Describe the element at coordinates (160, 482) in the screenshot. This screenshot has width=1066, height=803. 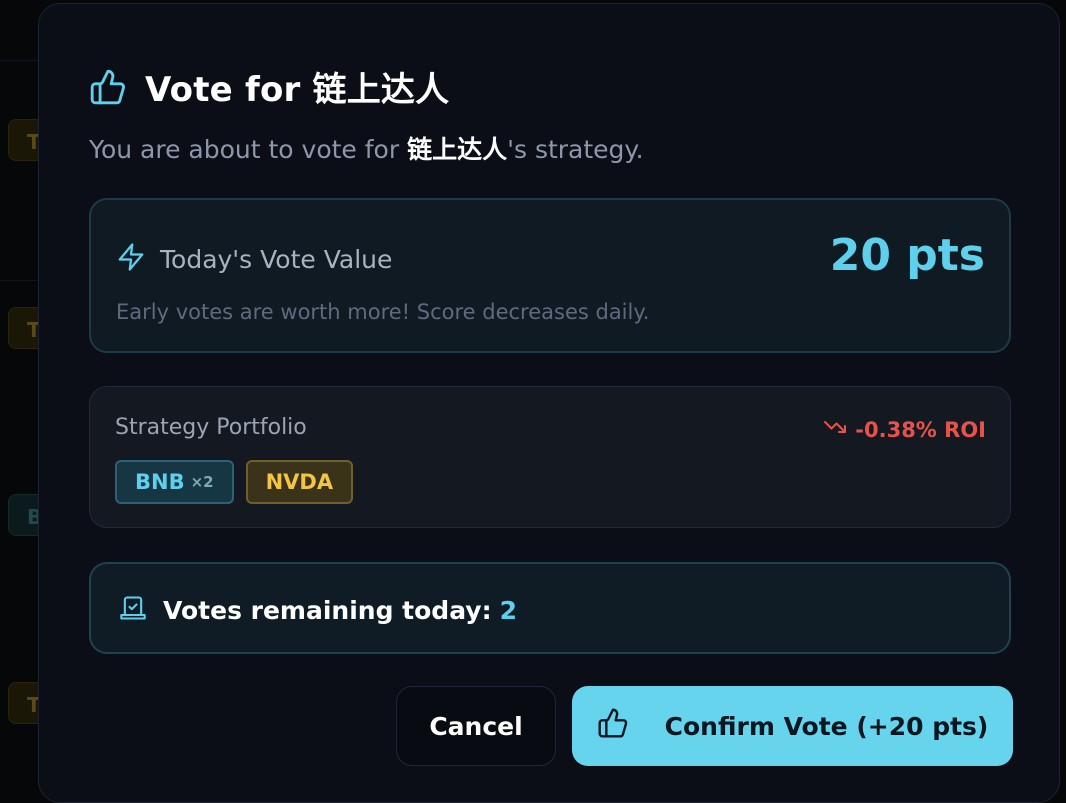
I see `asset-symbol: BNB` at that location.